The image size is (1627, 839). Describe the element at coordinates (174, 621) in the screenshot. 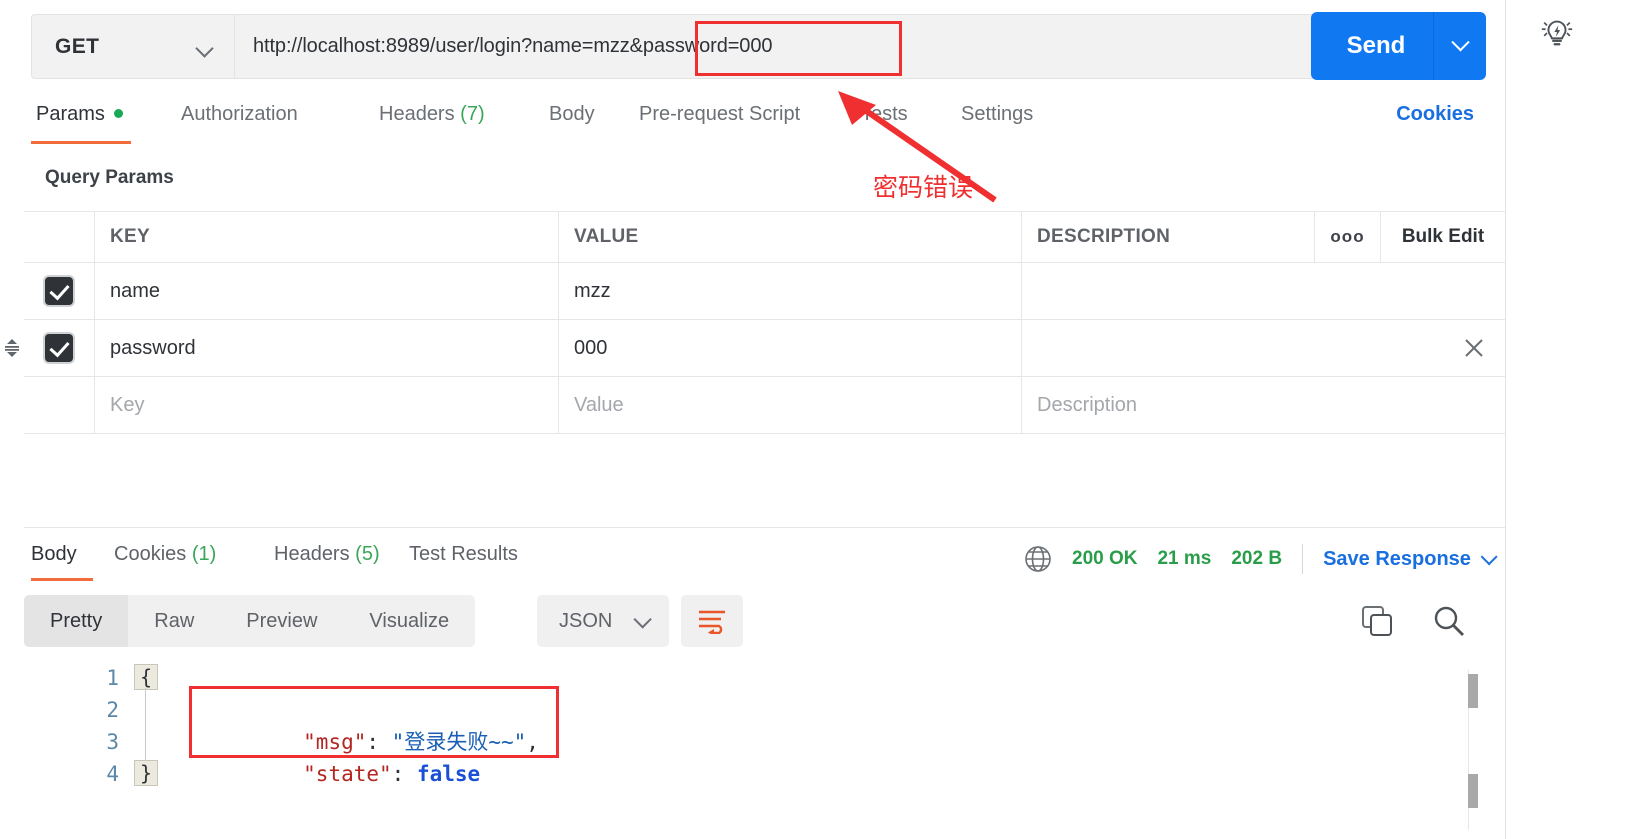

I see `format-tab-raw: Raw` at that location.